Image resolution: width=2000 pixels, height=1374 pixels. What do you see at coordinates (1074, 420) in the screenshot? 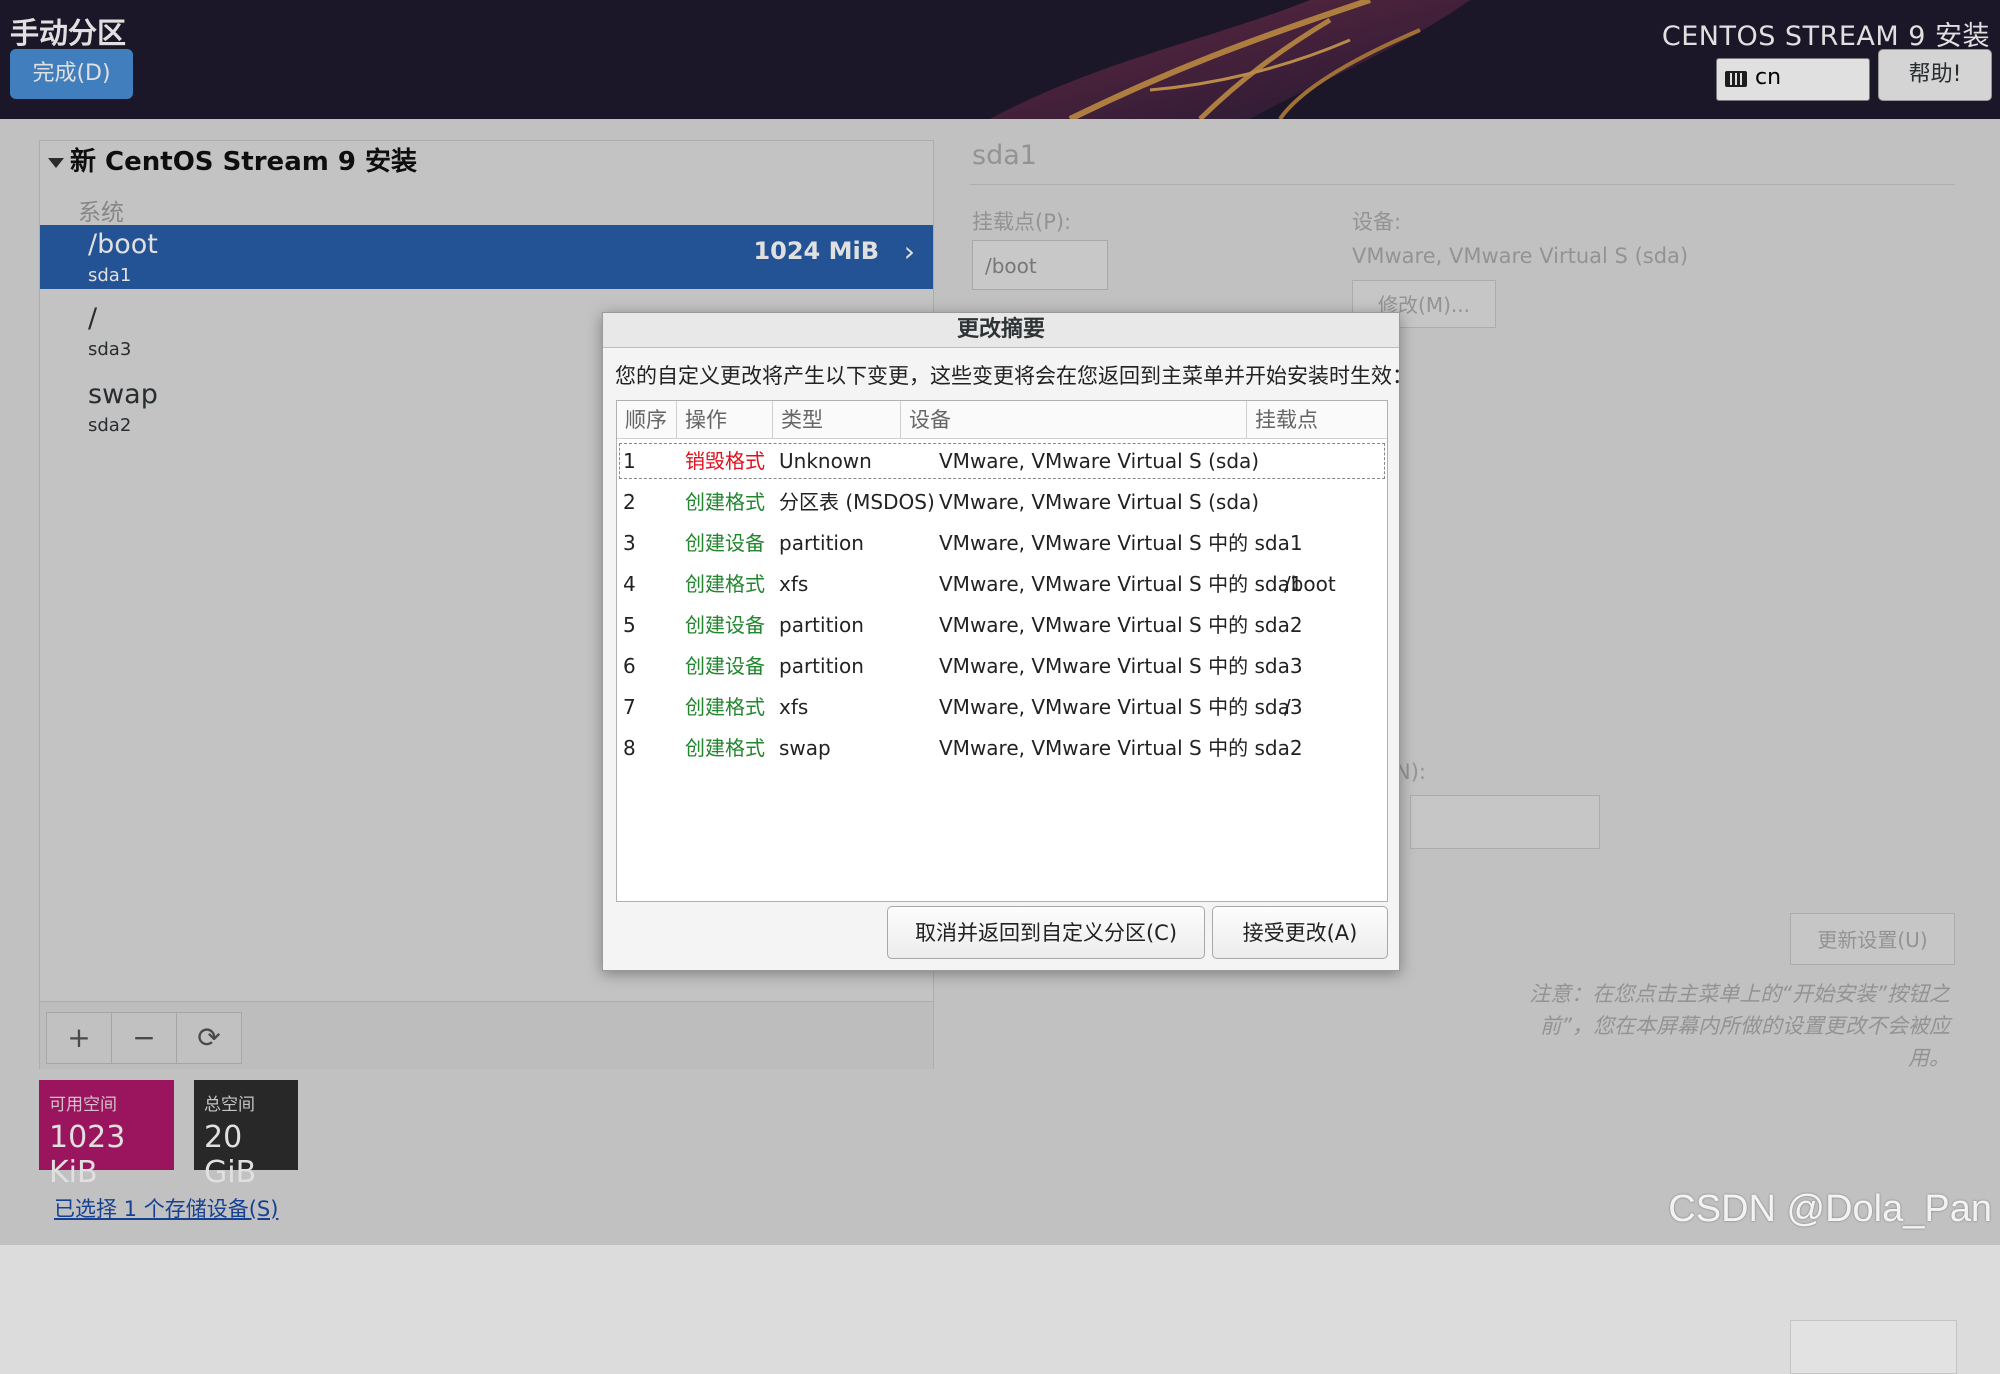
I see `column-header-device: 设备` at bounding box center [1074, 420].